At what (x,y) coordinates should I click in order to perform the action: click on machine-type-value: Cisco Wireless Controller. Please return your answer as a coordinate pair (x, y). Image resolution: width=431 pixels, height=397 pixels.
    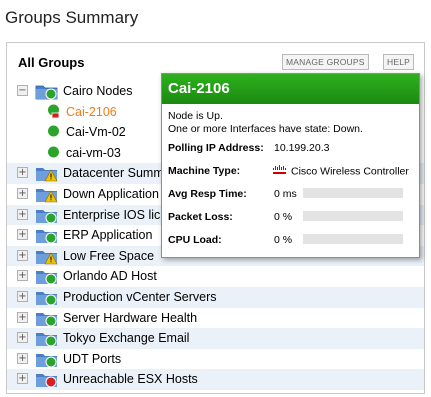
    Looking at the image, I should click on (350, 171).